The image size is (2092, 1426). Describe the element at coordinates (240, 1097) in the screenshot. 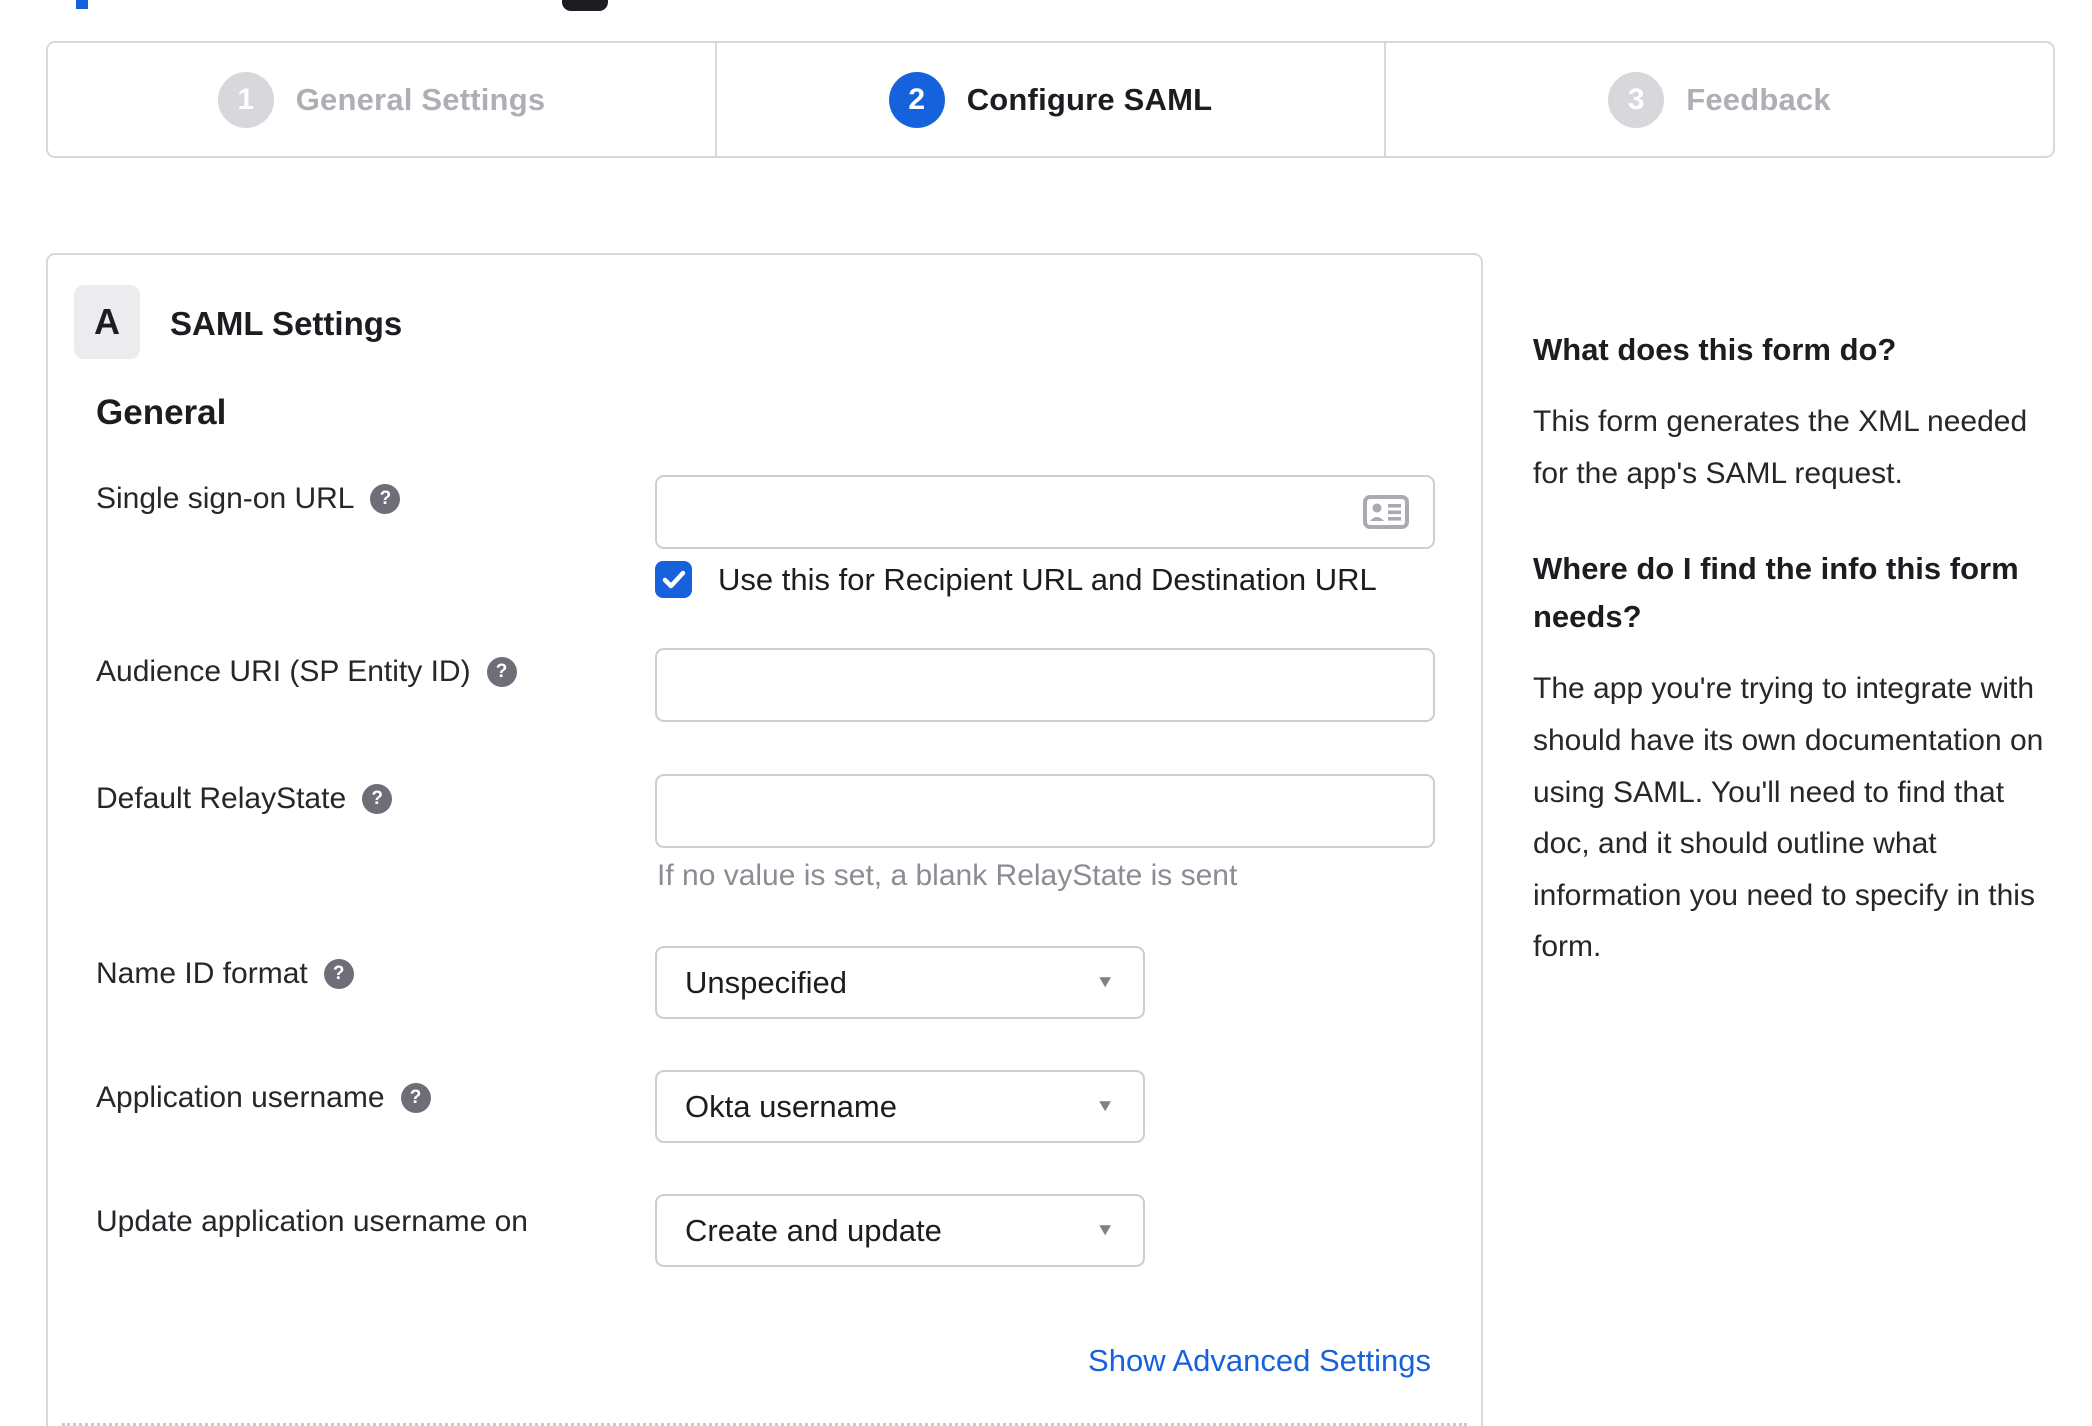

I see `app-username-label: Application username` at that location.